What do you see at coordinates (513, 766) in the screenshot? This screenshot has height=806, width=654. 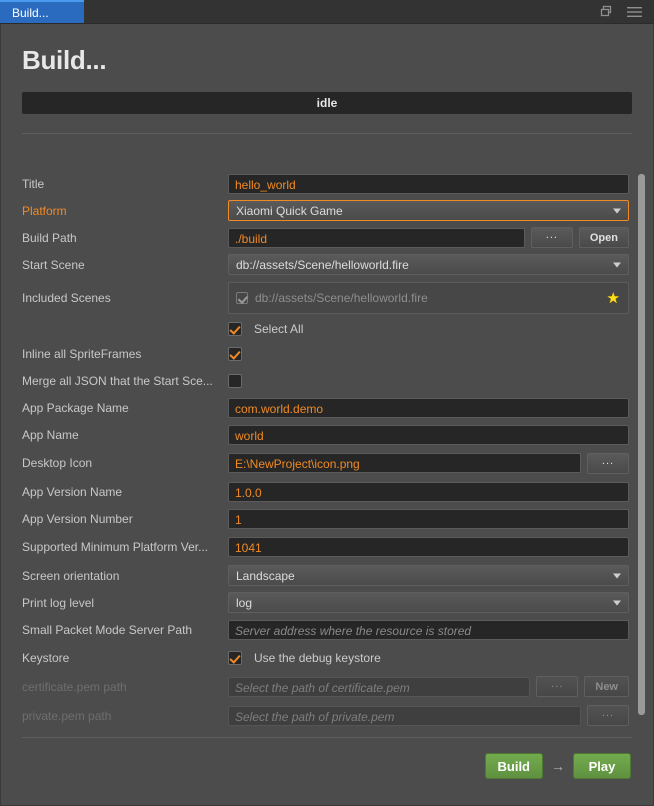 I see `build-button: Build` at bounding box center [513, 766].